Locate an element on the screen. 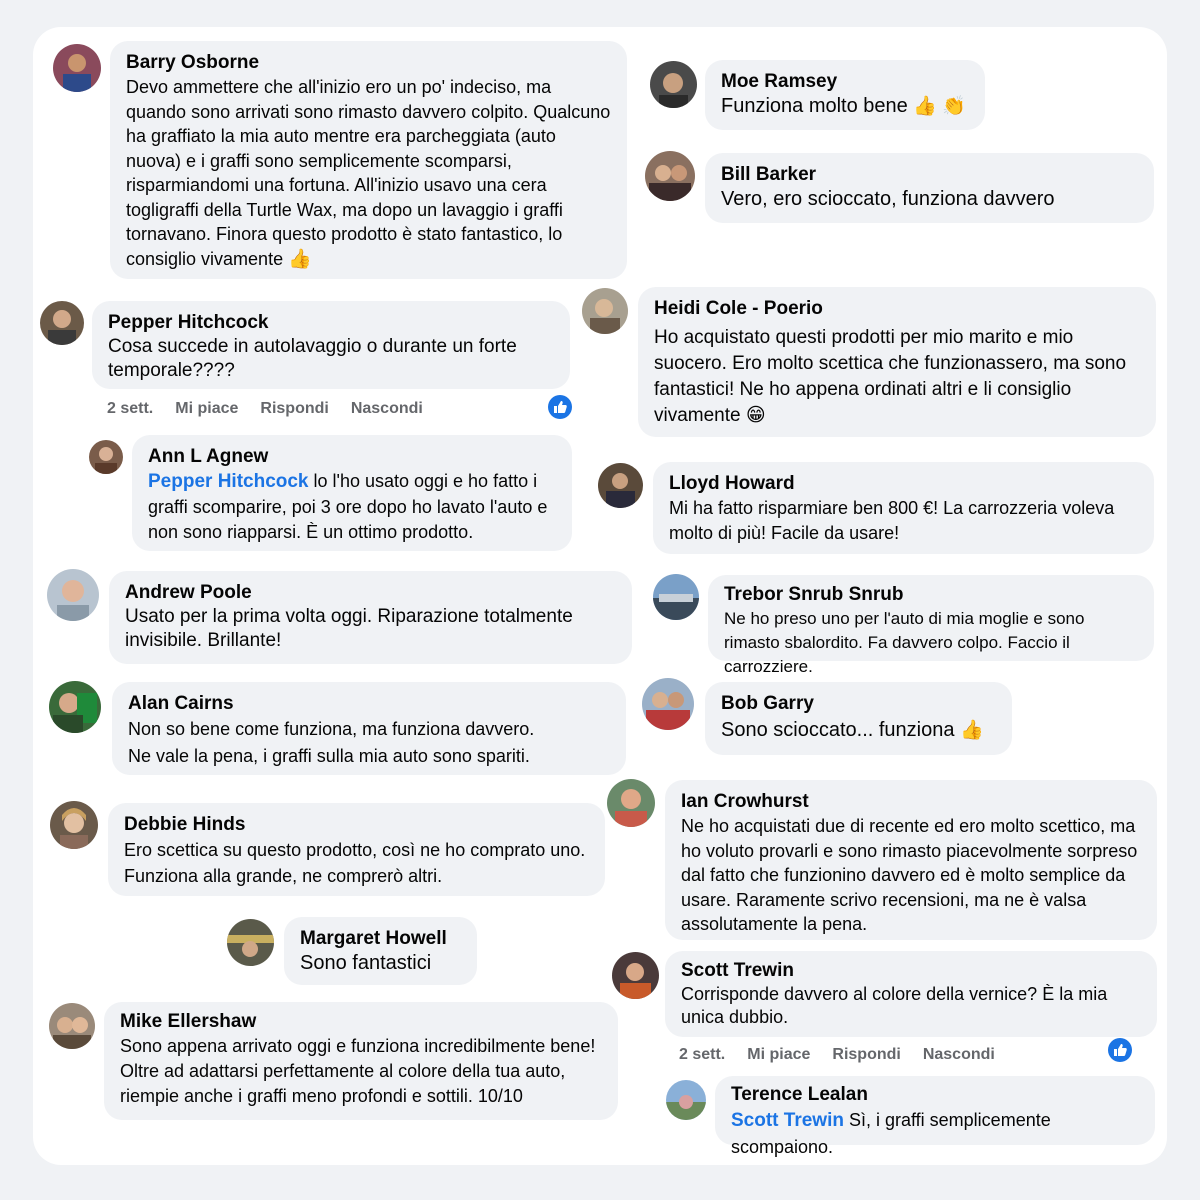 This screenshot has width=1200, height=1200. commenter-name: Trebor Snrub Snrub is located at coordinates (931, 595).